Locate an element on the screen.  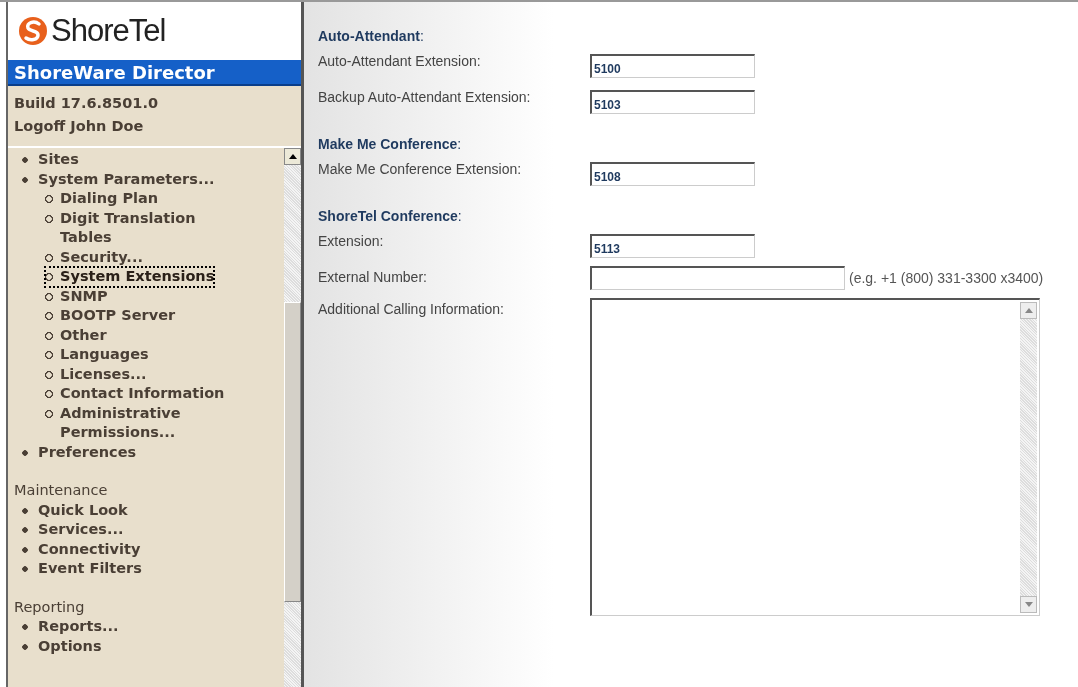
logo-icon is located at coordinates (33, 31).